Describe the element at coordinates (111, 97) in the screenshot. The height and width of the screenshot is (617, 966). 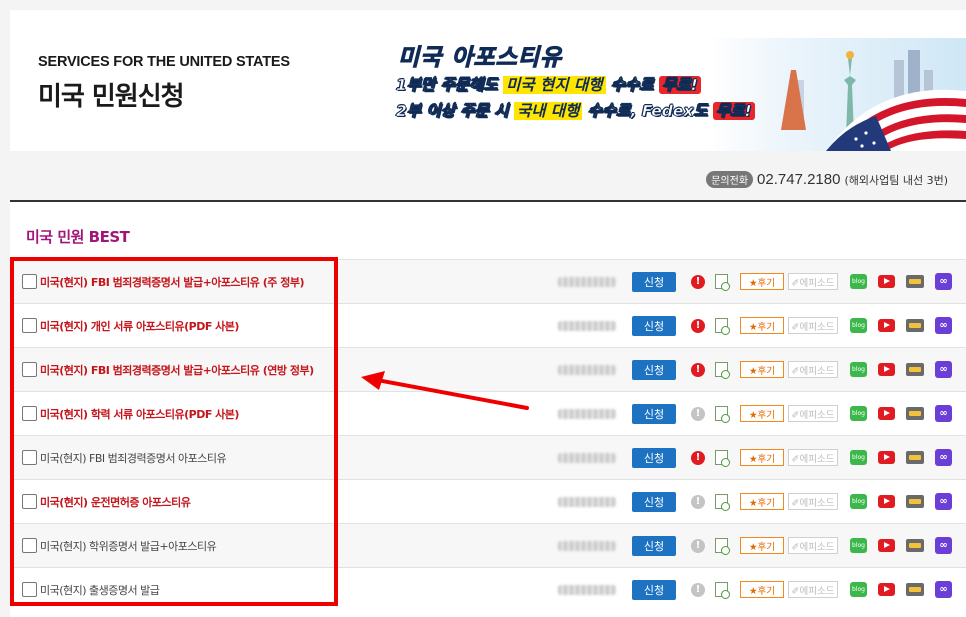
I see `banner-title: 미국 민원신청` at that location.